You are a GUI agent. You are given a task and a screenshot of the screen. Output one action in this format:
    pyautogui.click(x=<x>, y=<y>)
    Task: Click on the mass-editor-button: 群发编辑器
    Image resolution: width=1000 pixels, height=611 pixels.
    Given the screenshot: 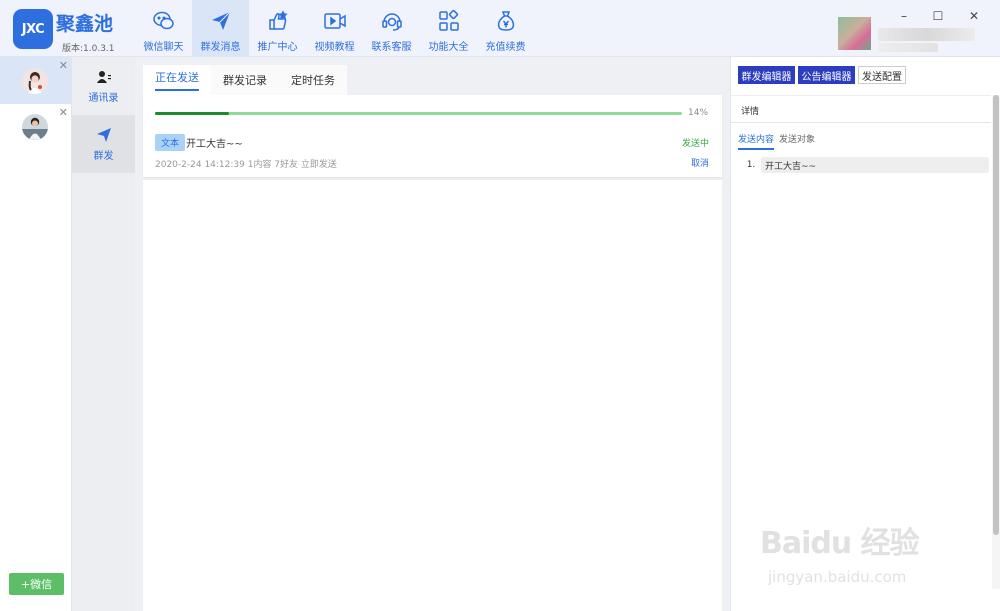 What is the action you would take?
    pyautogui.click(x=766, y=75)
    